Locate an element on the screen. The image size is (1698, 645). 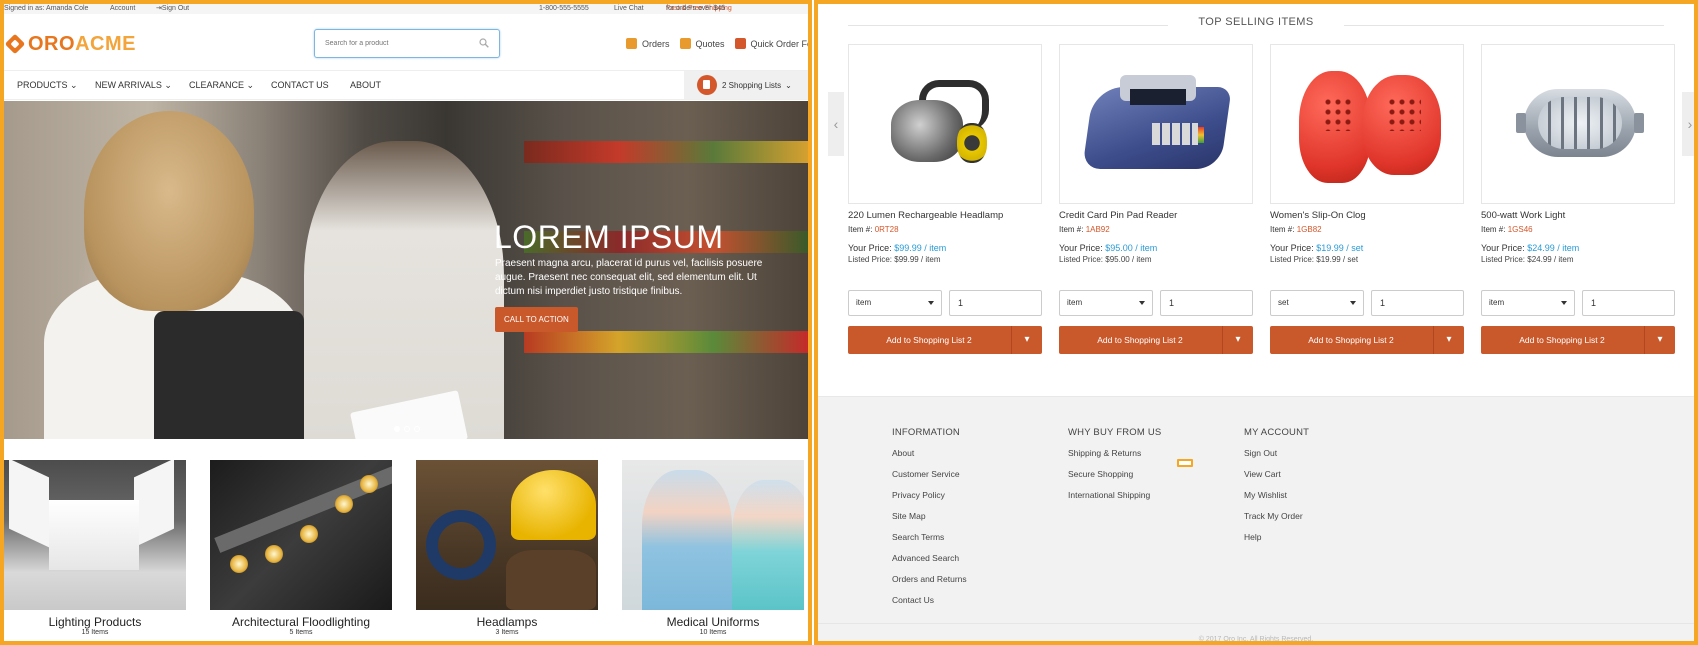
shopping-list-icon is located at coordinates (707, 85).